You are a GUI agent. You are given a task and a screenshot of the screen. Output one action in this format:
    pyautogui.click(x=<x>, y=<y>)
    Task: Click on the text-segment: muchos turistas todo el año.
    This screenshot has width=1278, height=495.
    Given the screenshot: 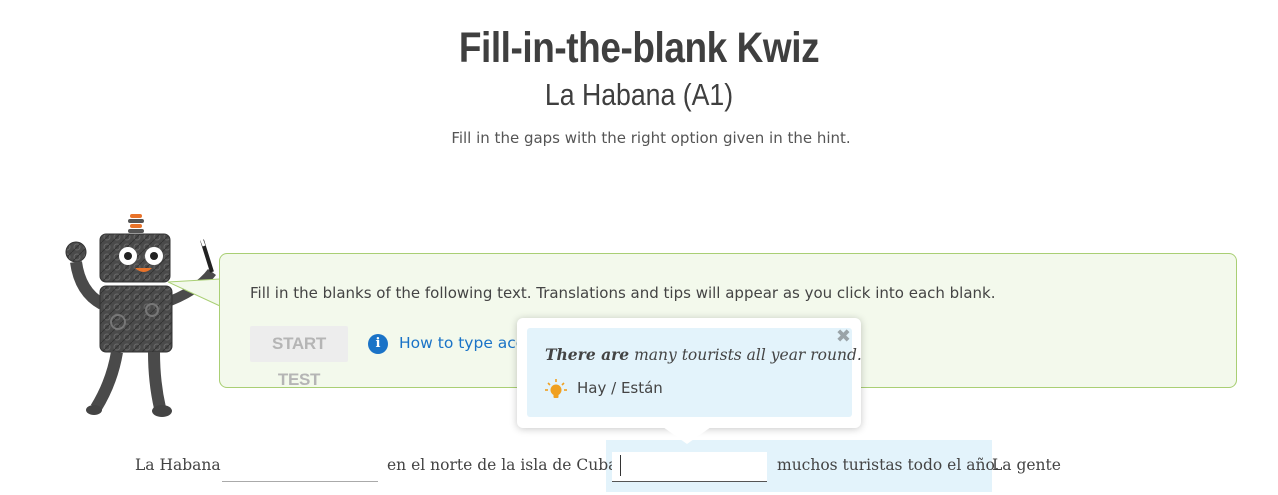 What is the action you would take?
    pyautogui.click(x=888, y=465)
    